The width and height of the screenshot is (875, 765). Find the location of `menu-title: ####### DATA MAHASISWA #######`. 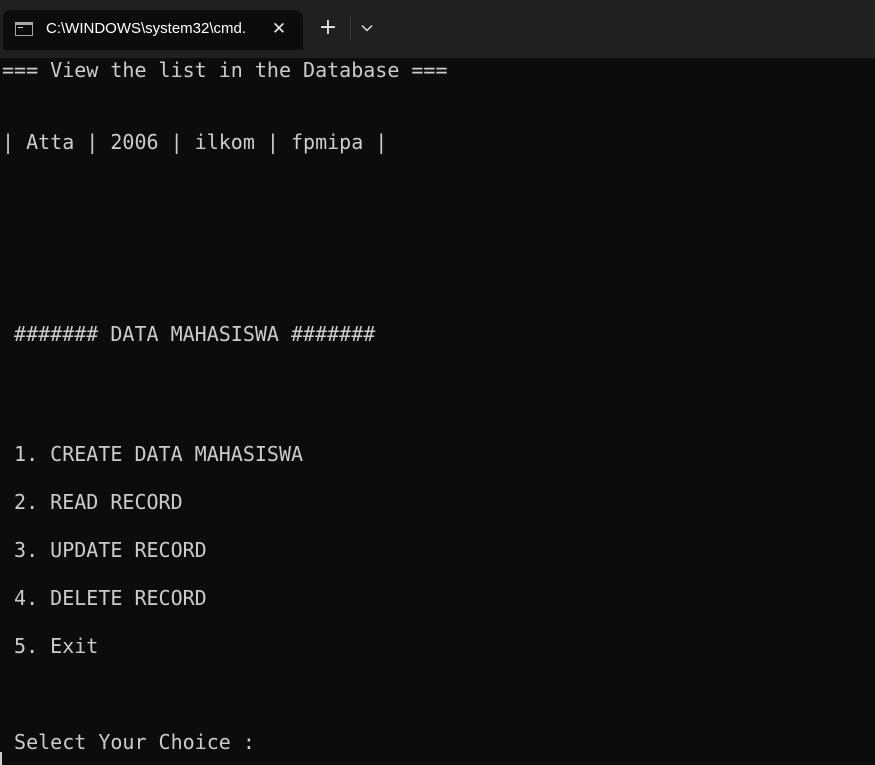

menu-title: ####### DATA MAHASISWA ####### is located at coordinates (189, 334).